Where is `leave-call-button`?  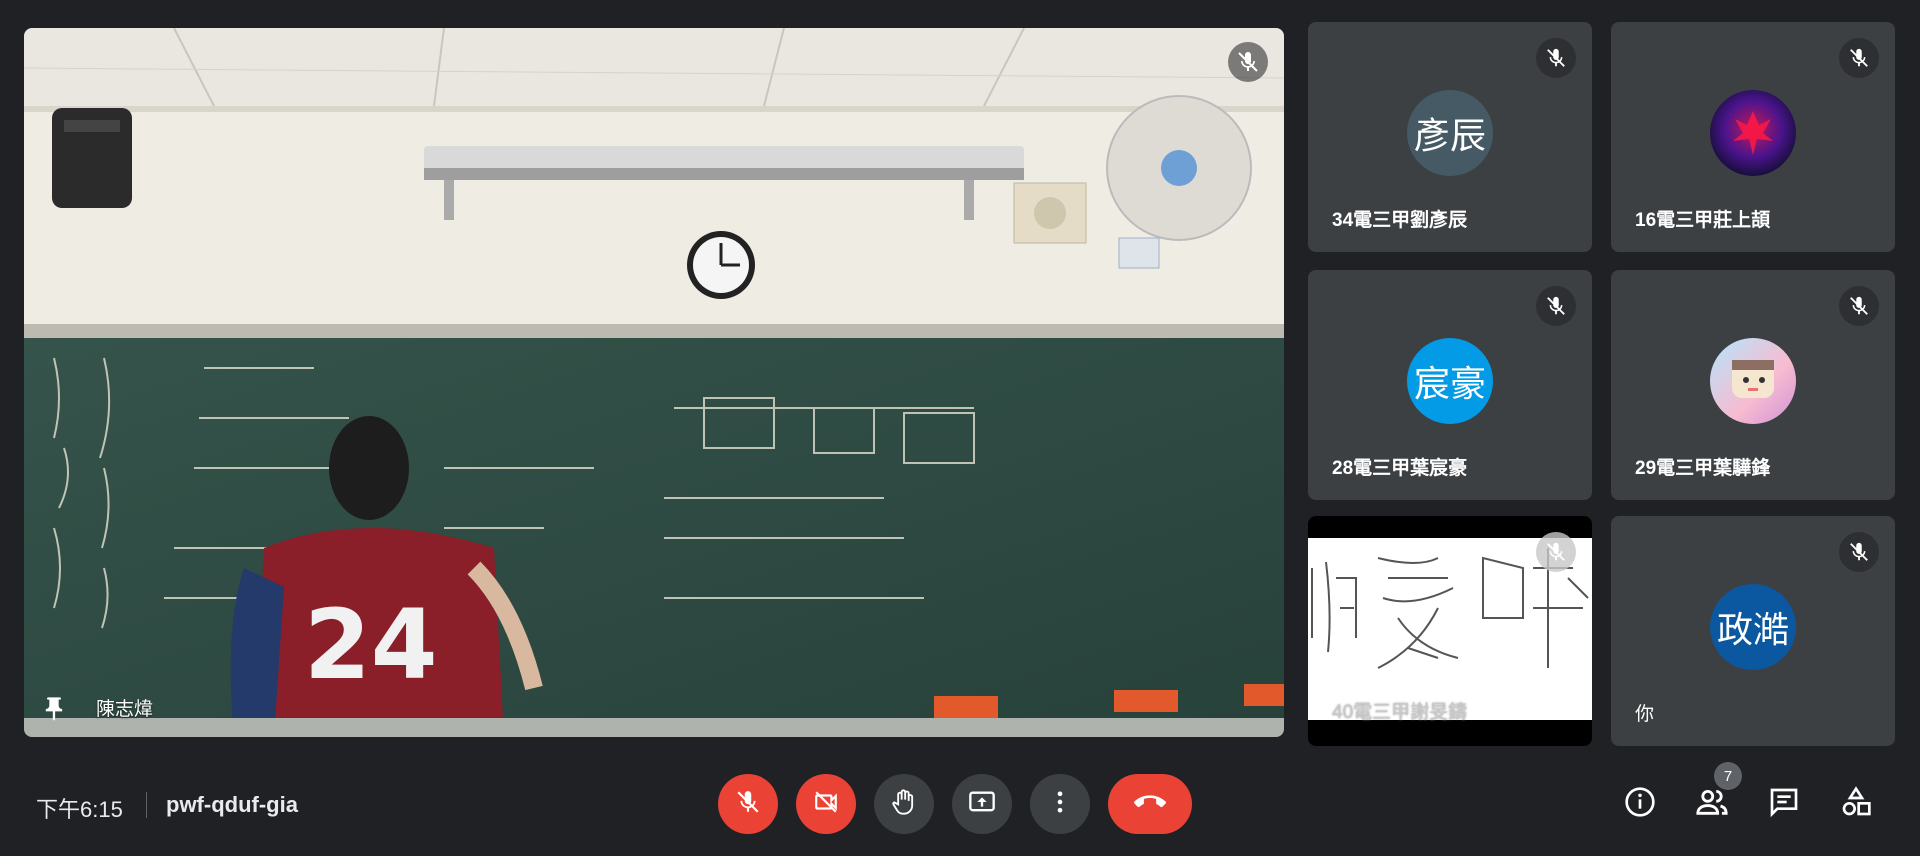 leave-call-button is located at coordinates (1150, 804).